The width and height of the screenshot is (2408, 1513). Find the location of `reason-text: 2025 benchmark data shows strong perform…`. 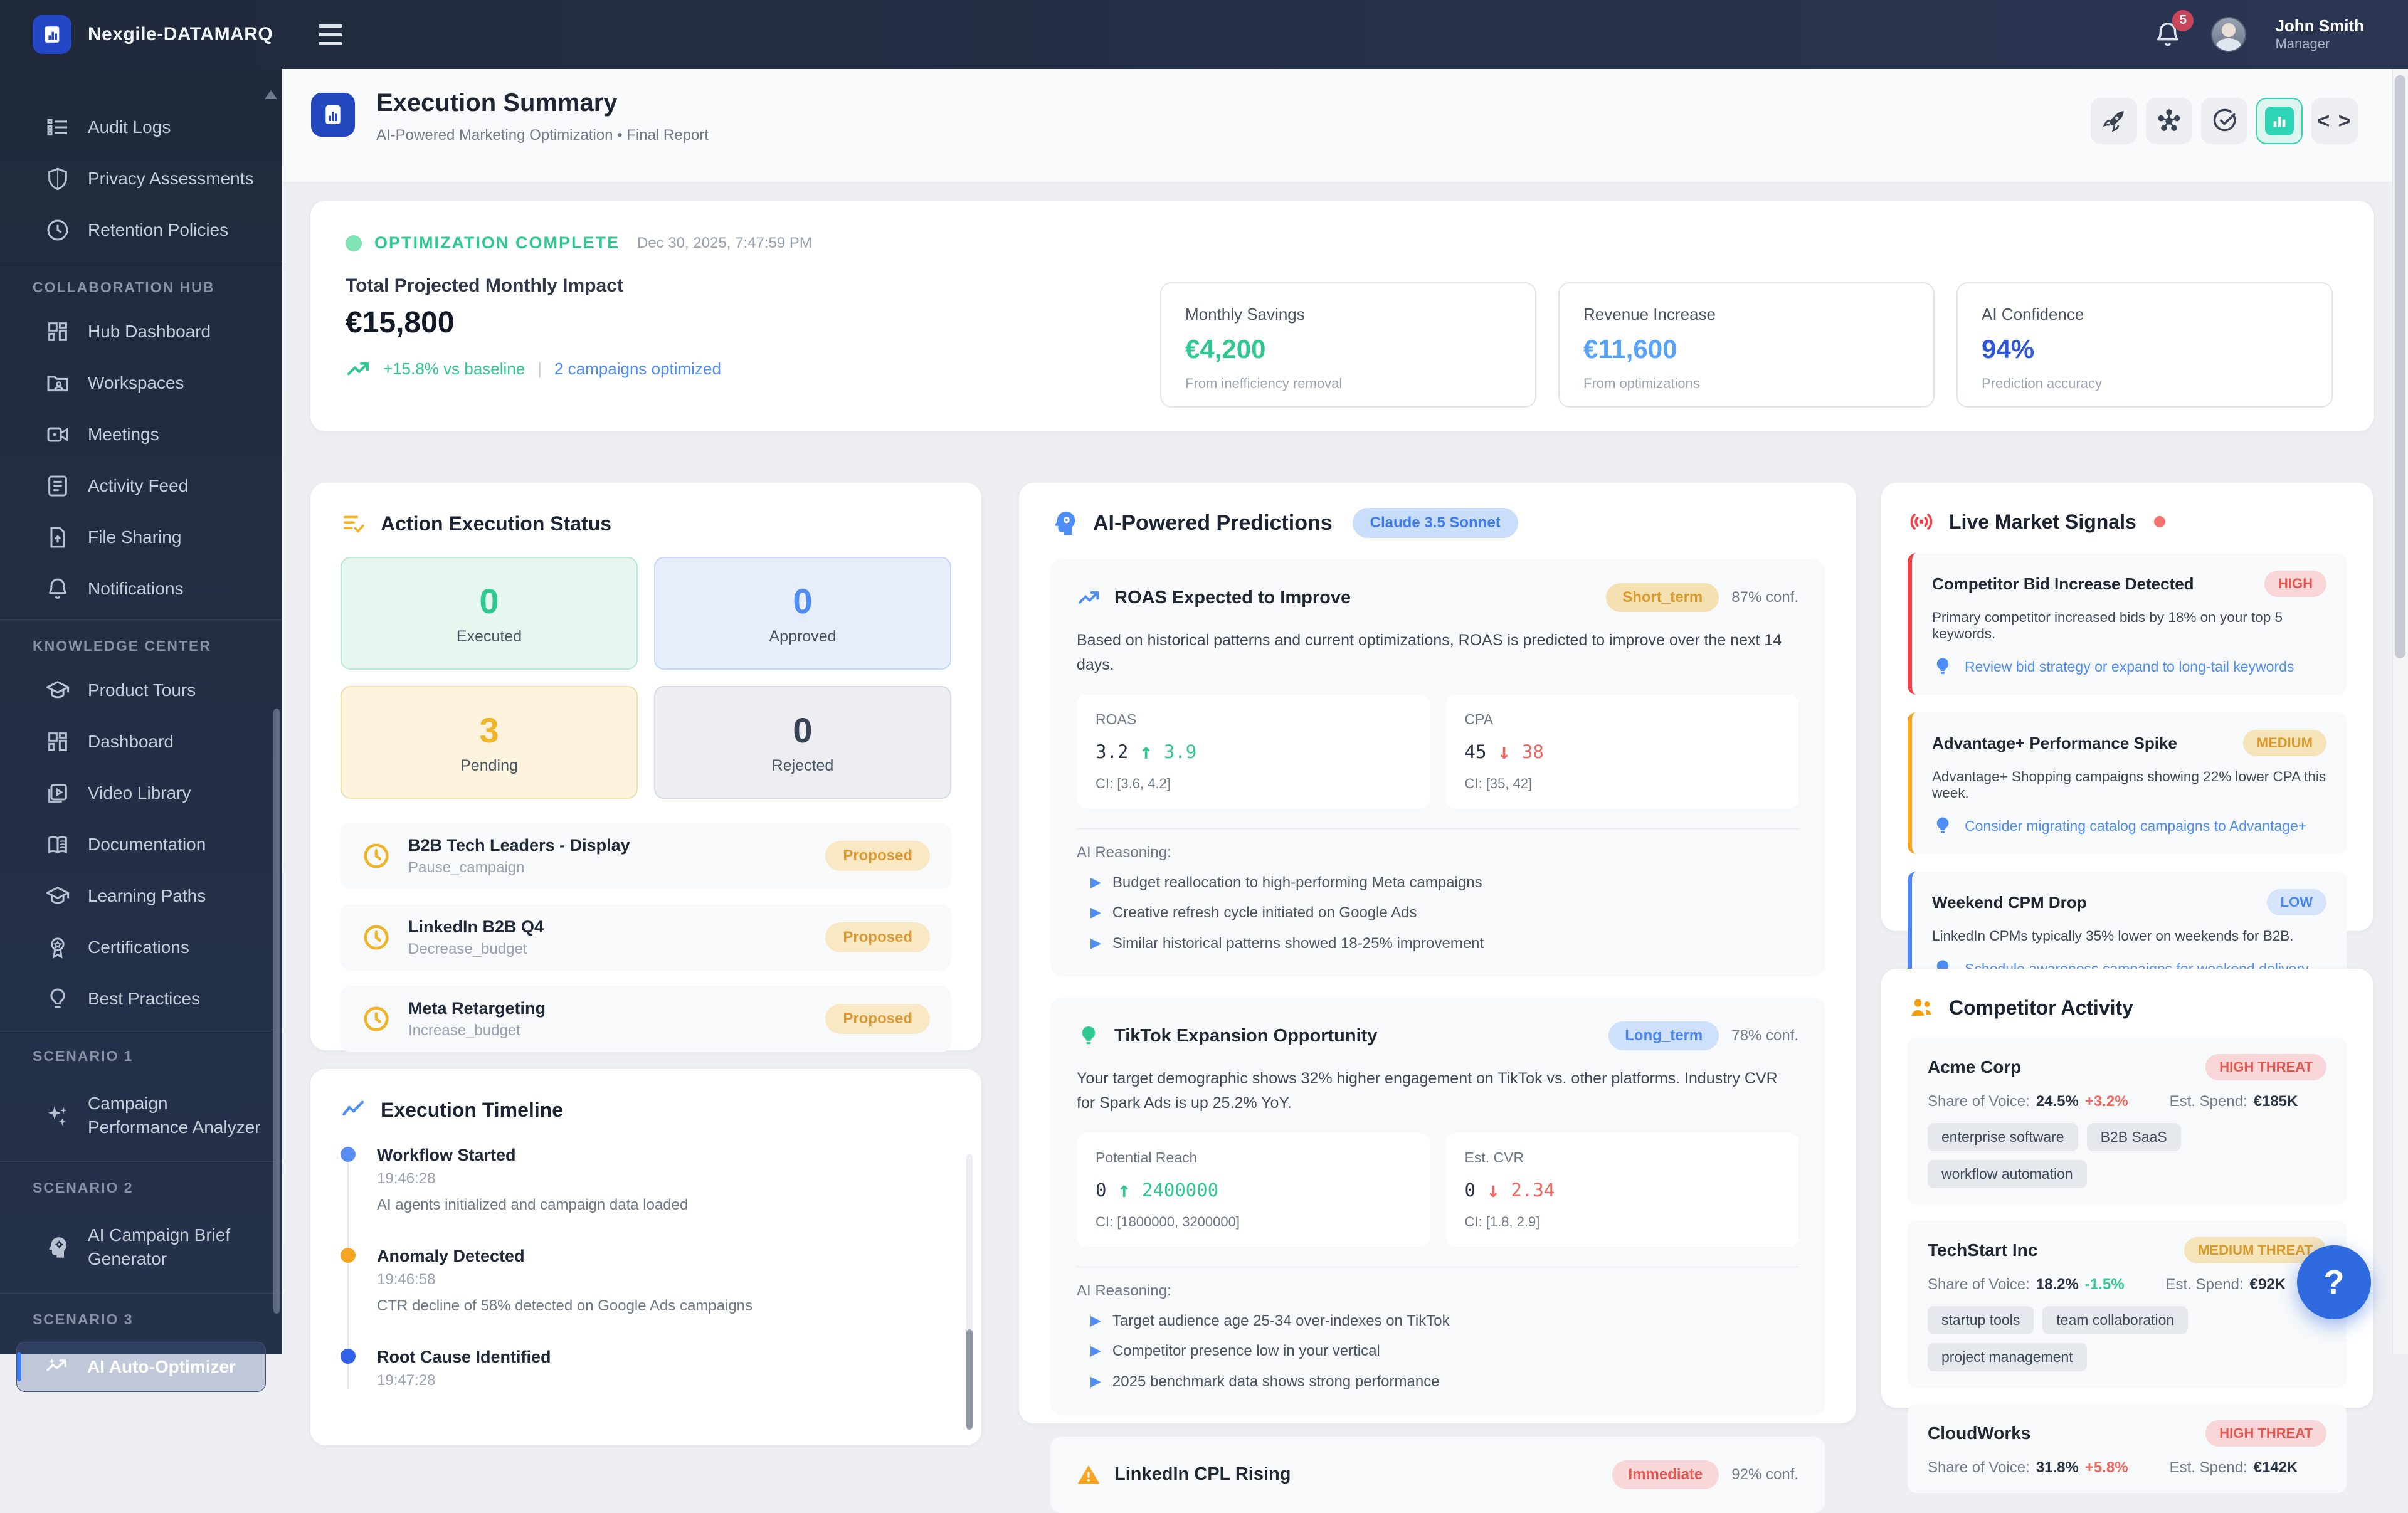

reason-text: 2025 benchmark data shows strong perform… is located at coordinates (1276, 1381).